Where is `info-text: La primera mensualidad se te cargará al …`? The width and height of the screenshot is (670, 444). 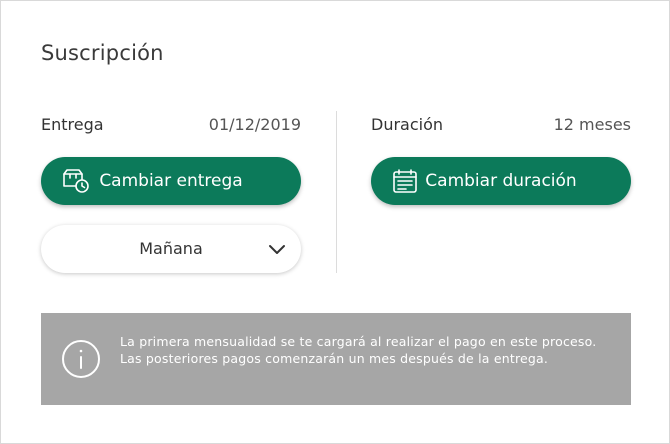
info-text: La primera mensualidad se te cargará al … is located at coordinates (358, 350).